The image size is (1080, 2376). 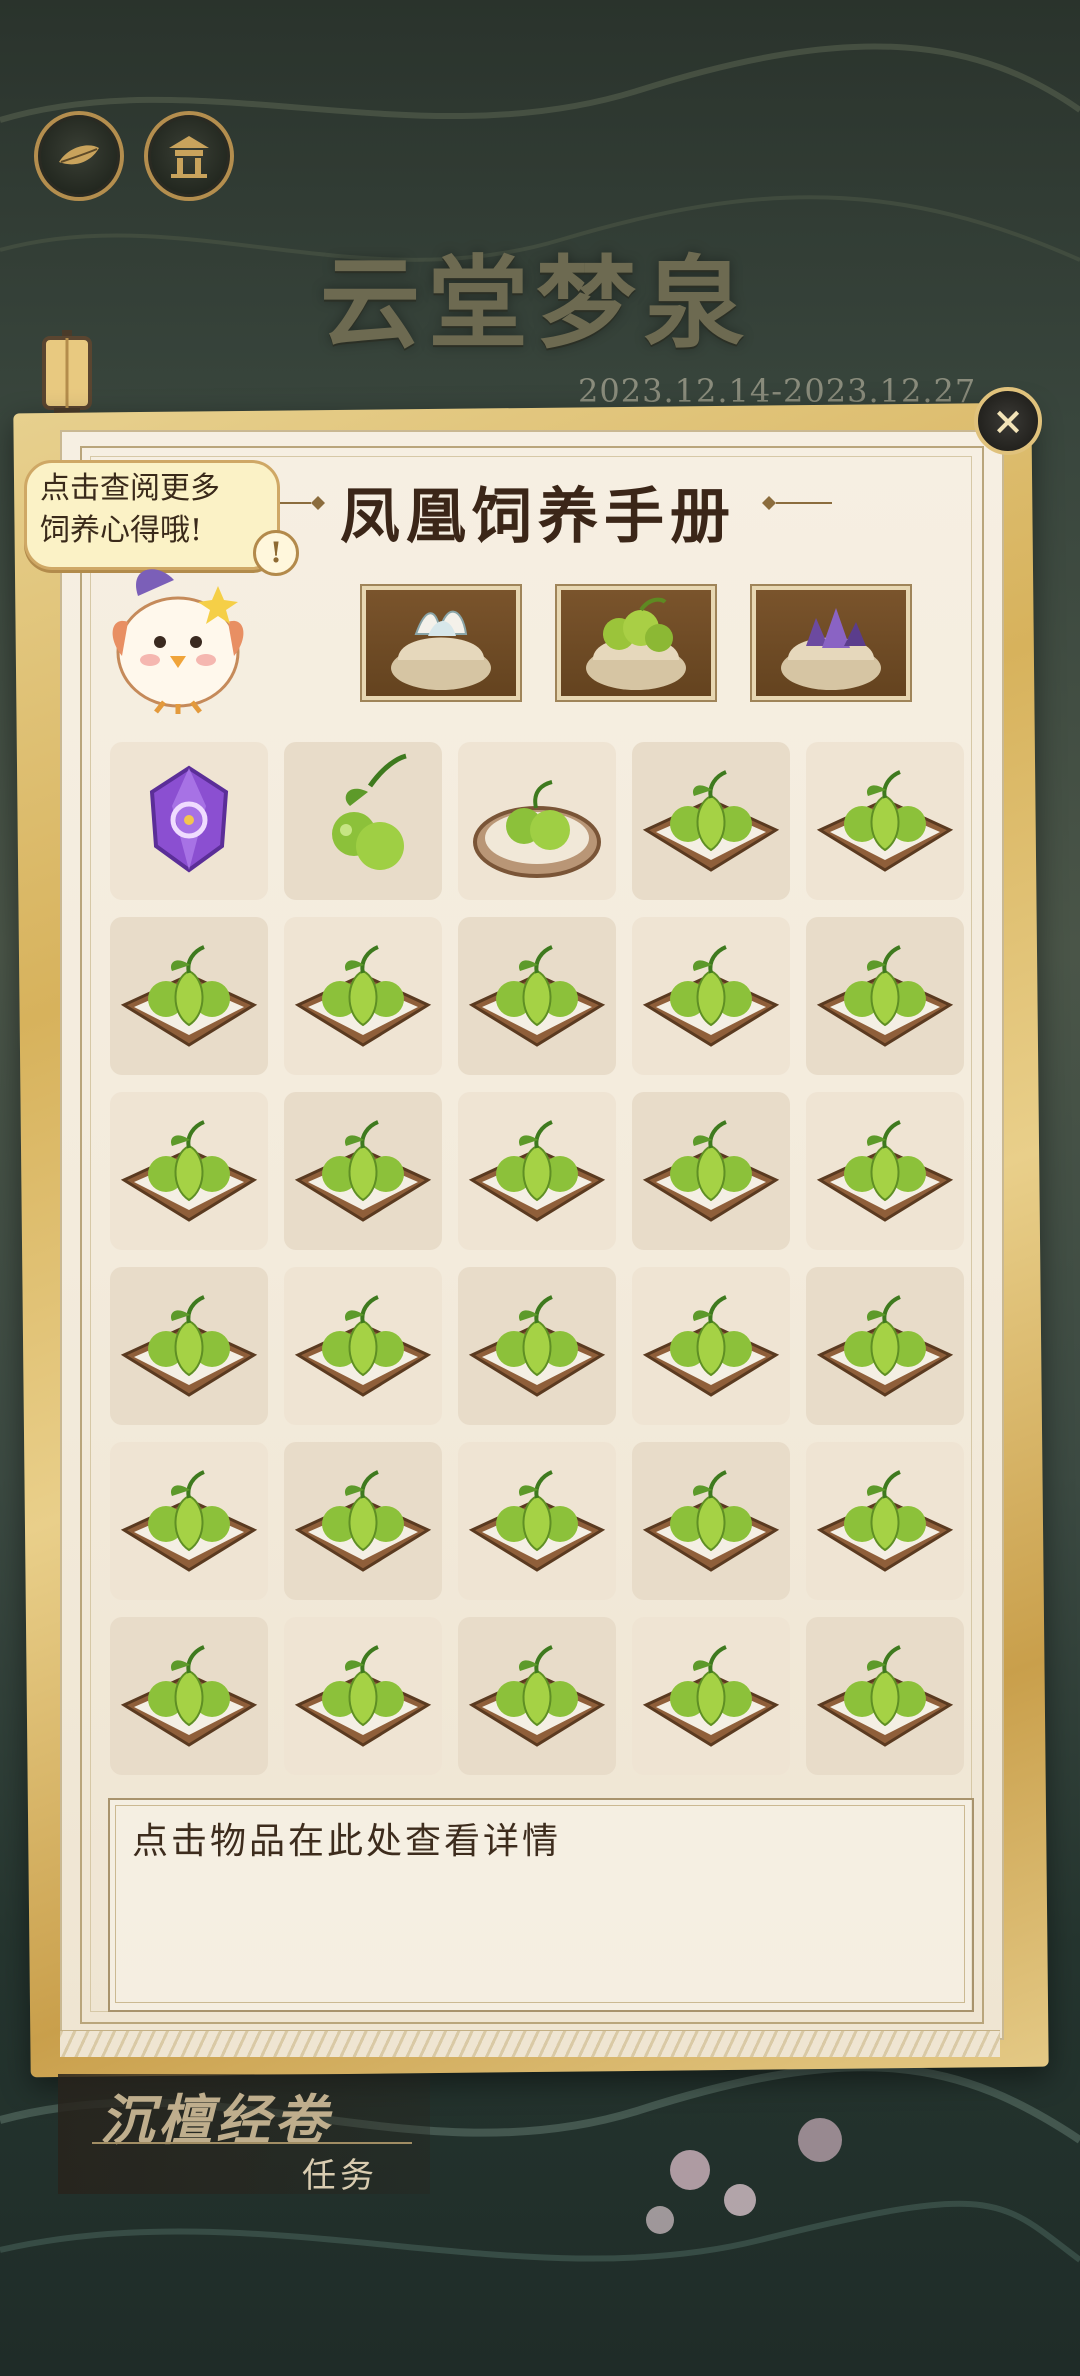 What do you see at coordinates (347, 1841) in the screenshot?
I see `detail-placeholder-text: 点击物品在此处查看详情` at bounding box center [347, 1841].